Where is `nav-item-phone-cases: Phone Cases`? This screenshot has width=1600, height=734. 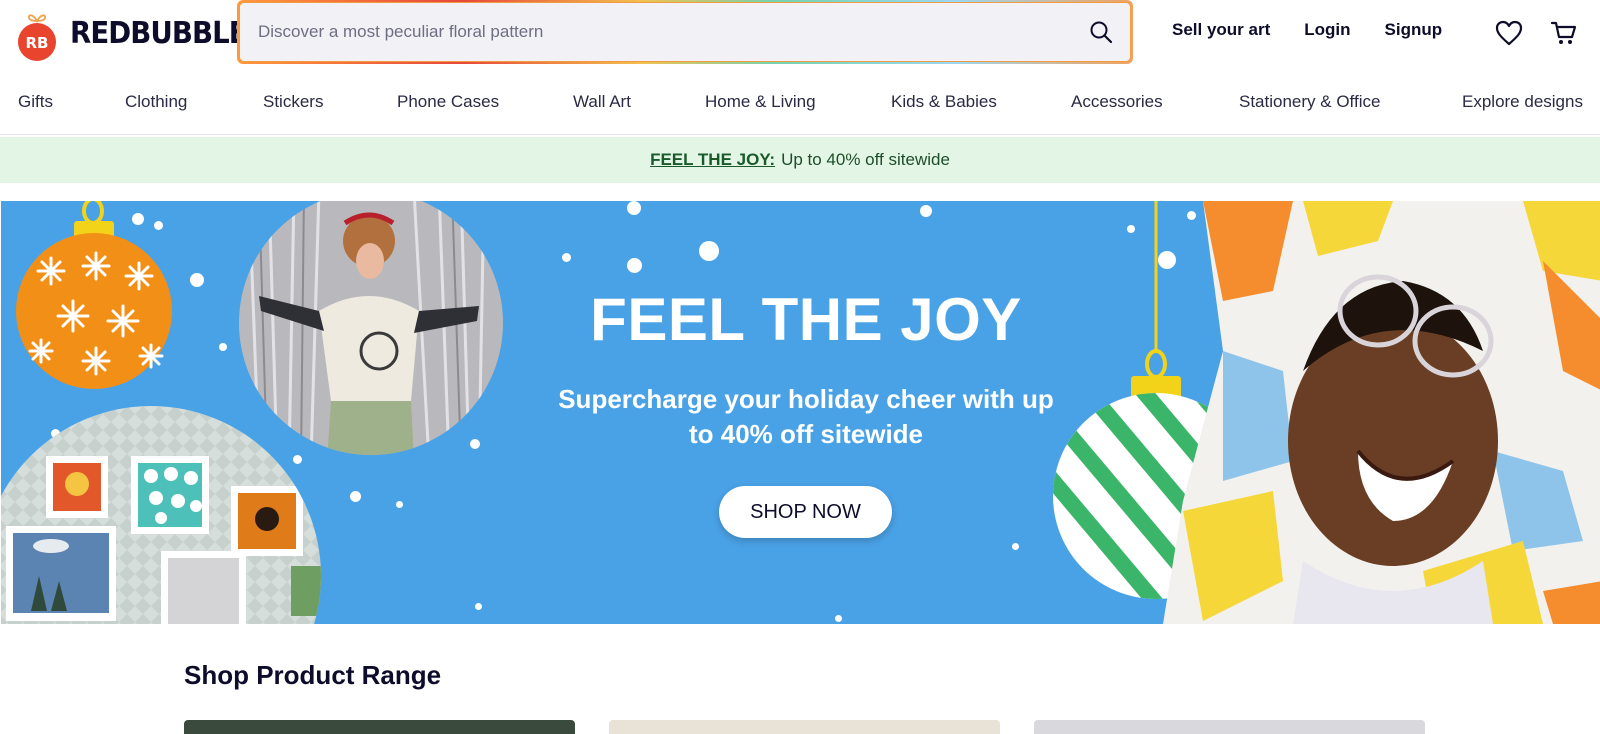
nav-item-phone-cases: Phone Cases is located at coordinates (448, 102).